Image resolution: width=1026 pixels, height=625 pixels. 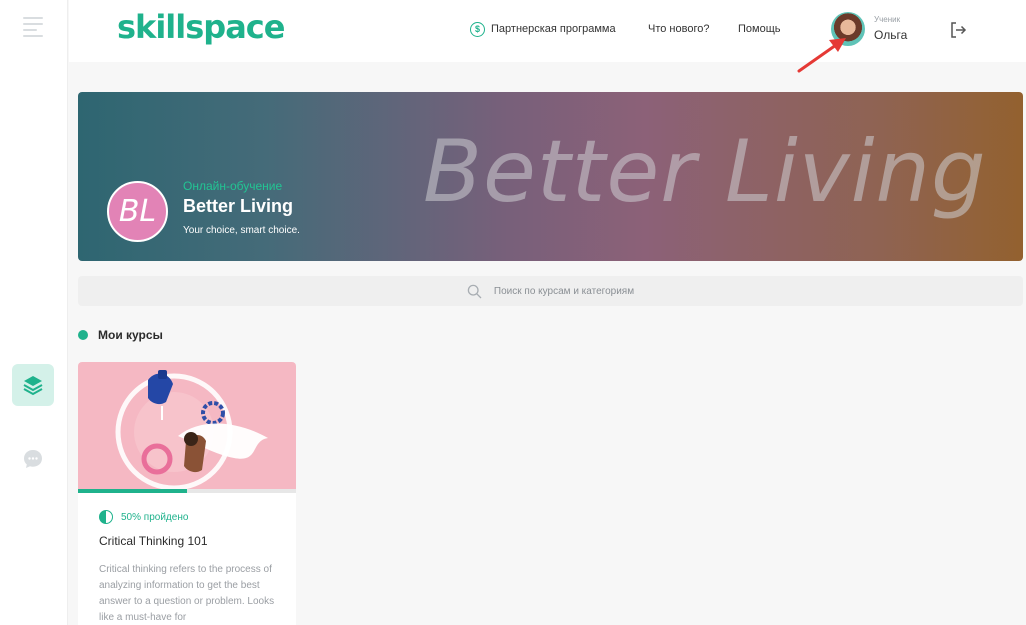 What do you see at coordinates (553, 29) in the screenshot?
I see `partner-program-label: Партнерская программа` at bounding box center [553, 29].